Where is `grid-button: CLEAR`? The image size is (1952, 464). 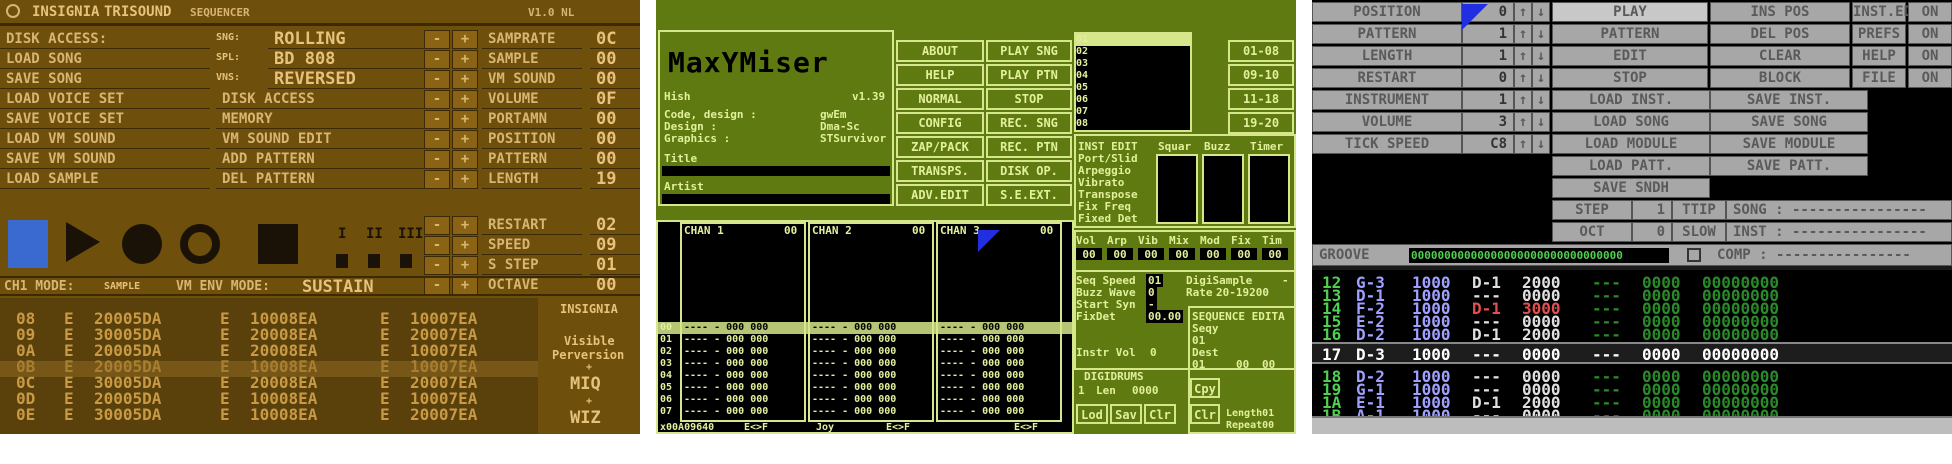
grid-button: CLEAR is located at coordinates (1780, 56).